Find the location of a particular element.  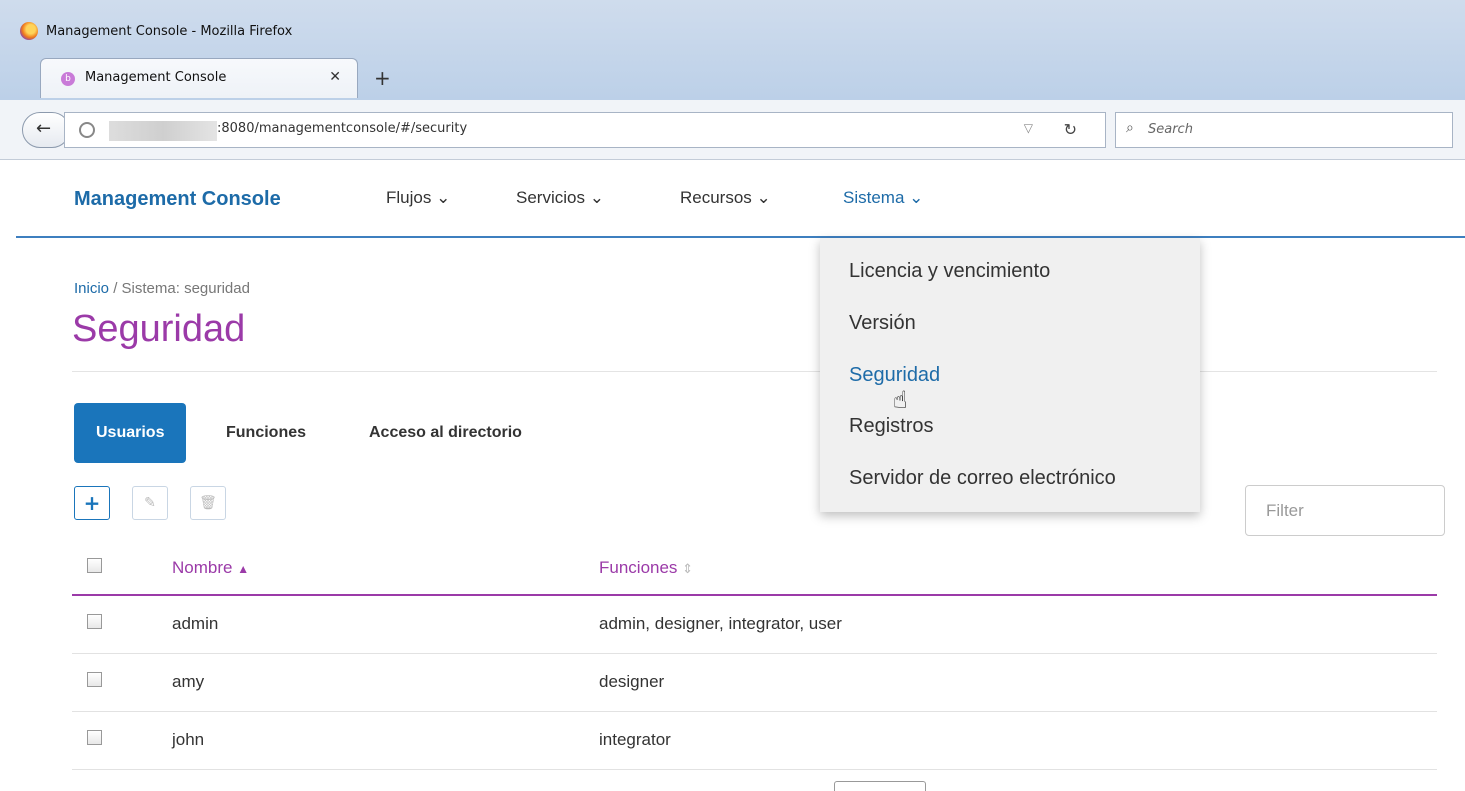

browser-tab: b Management Console ✕ is located at coordinates (199, 78).